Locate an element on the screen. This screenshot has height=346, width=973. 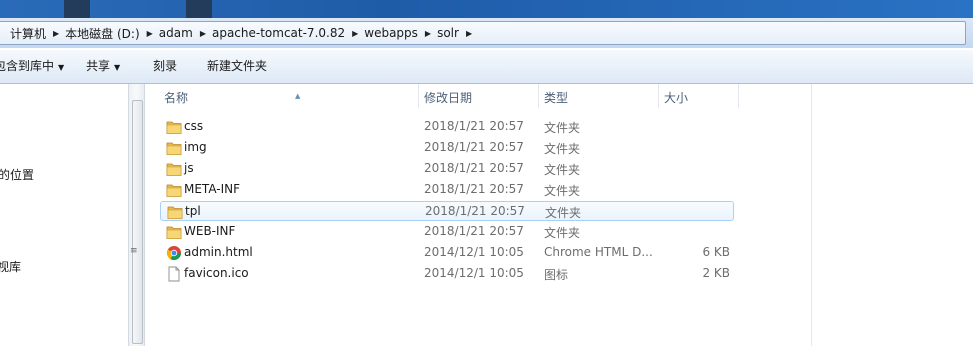
breadcrumb-tomcat: apache-tomcat-7.0.82 ▶ is located at coordinates (288, 33).